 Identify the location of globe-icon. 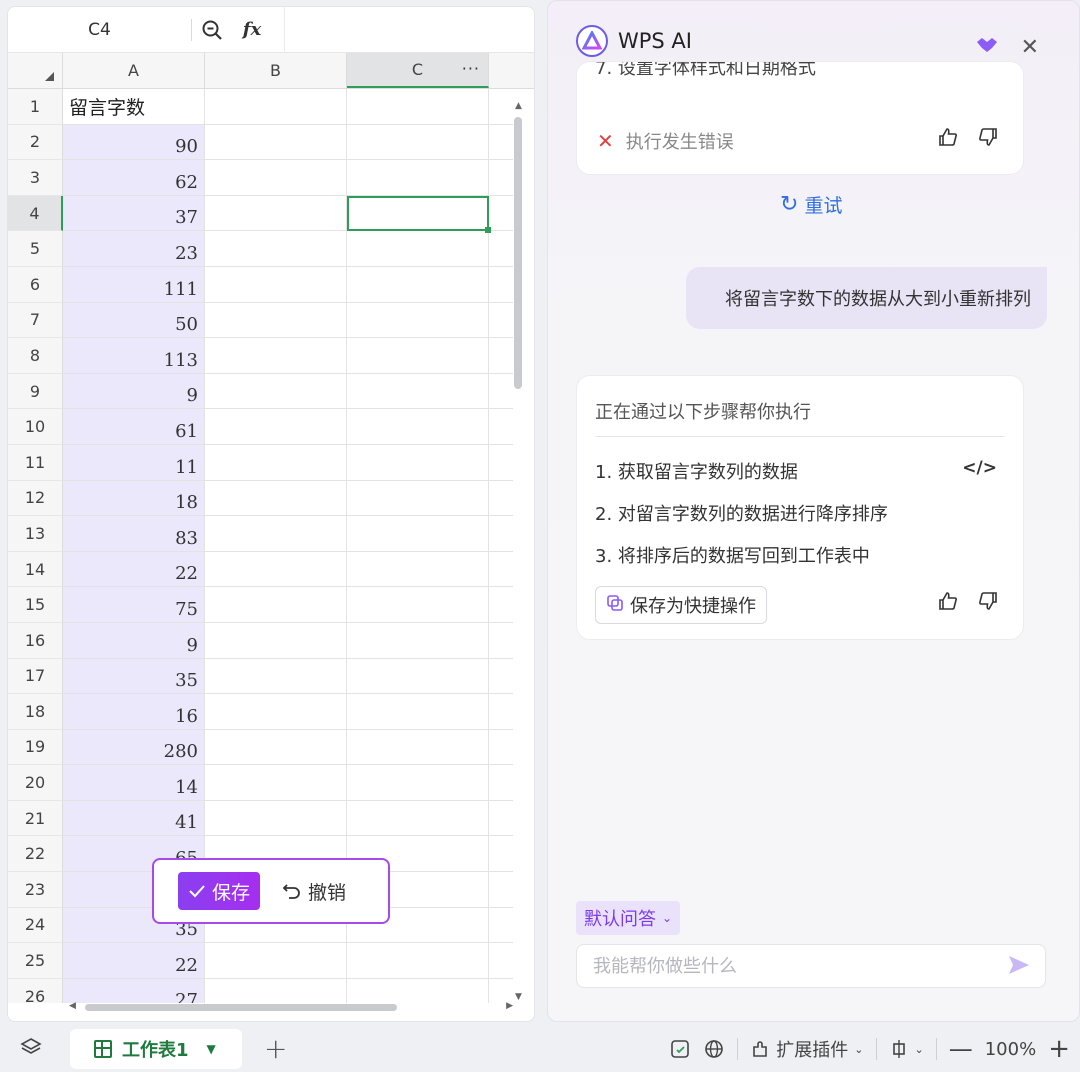
(714, 1049).